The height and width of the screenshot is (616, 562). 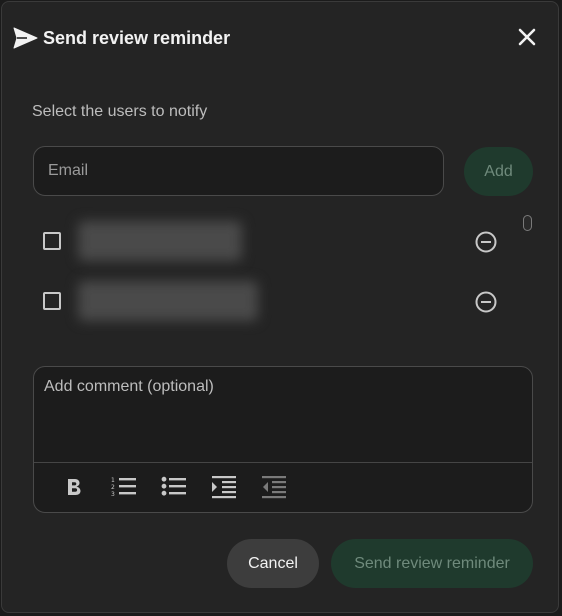 I want to click on dialog-title: Send review reminder, so click(x=137, y=38).